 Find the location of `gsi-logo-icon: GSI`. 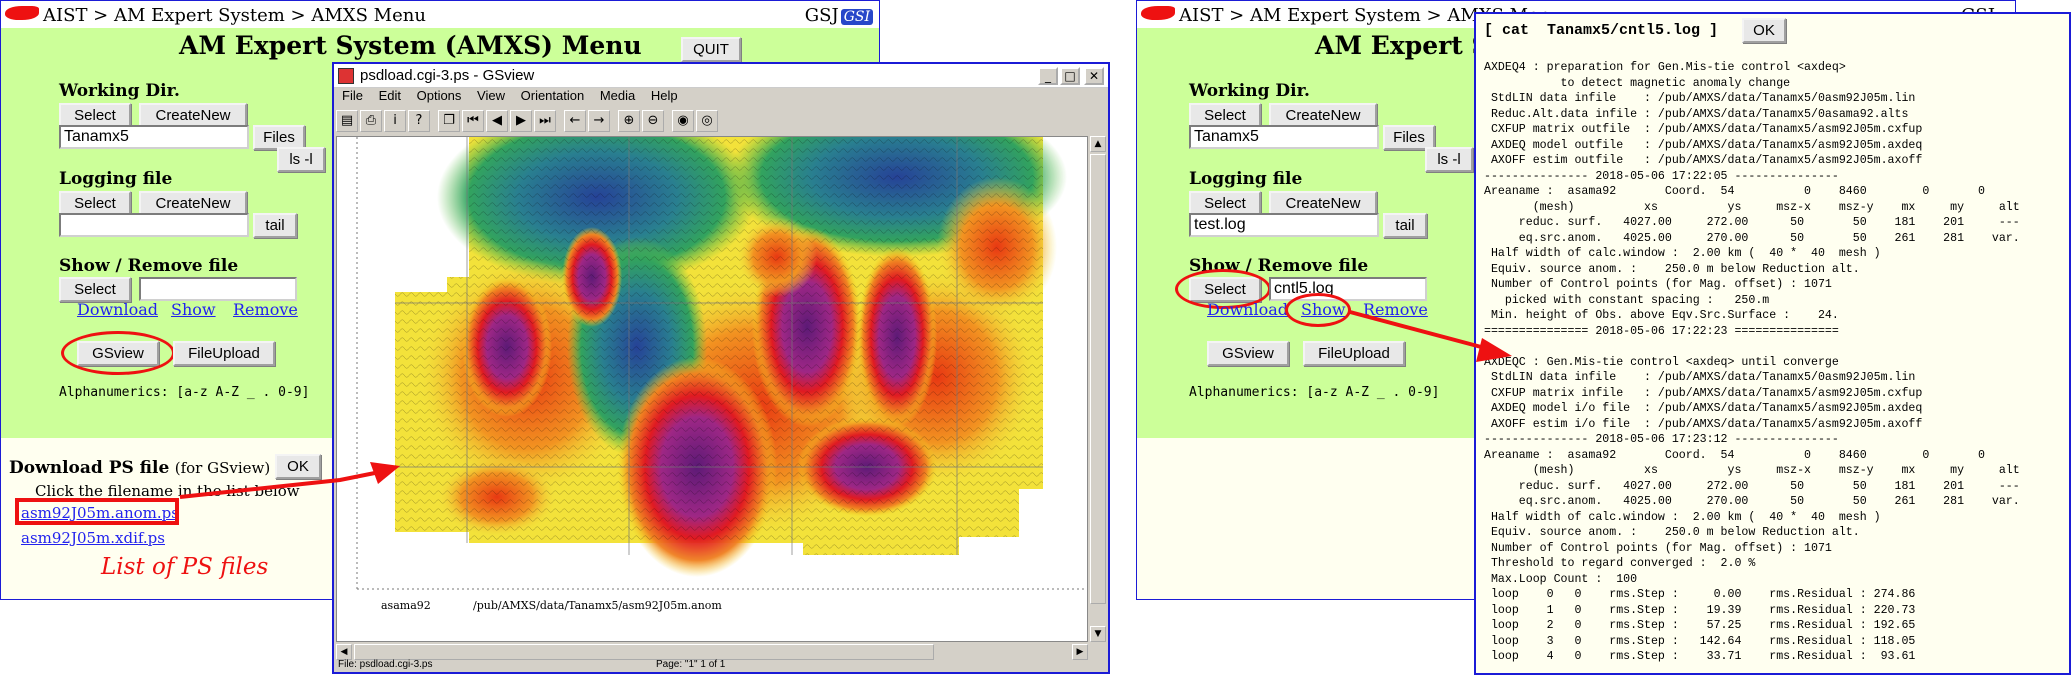

gsi-logo-icon: GSI is located at coordinates (856, 17).